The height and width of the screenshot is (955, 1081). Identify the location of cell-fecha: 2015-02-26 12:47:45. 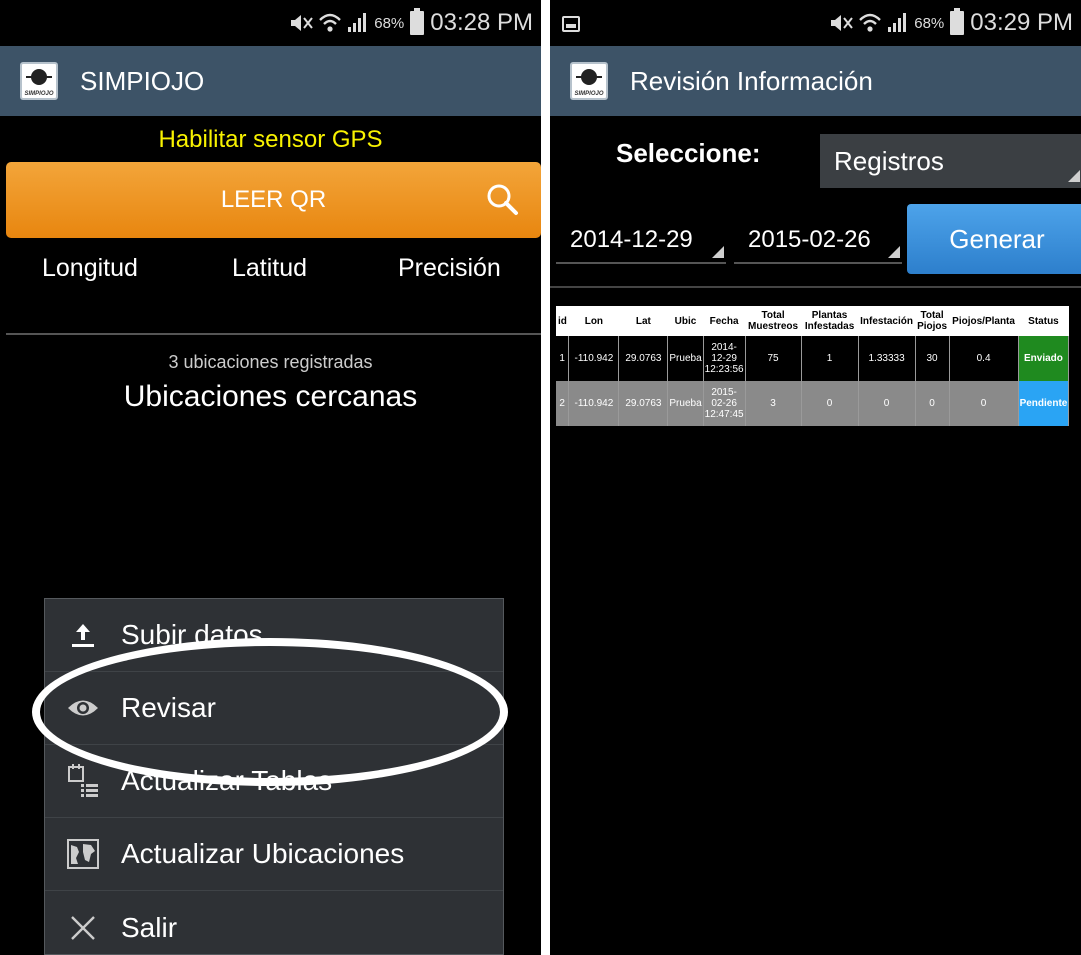
(724, 403).